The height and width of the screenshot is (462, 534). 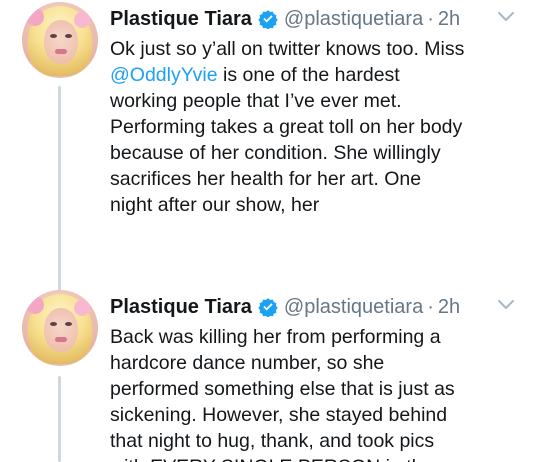 What do you see at coordinates (164, 75) in the screenshot?
I see `user-mention-link: @OddlyYvie` at bounding box center [164, 75].